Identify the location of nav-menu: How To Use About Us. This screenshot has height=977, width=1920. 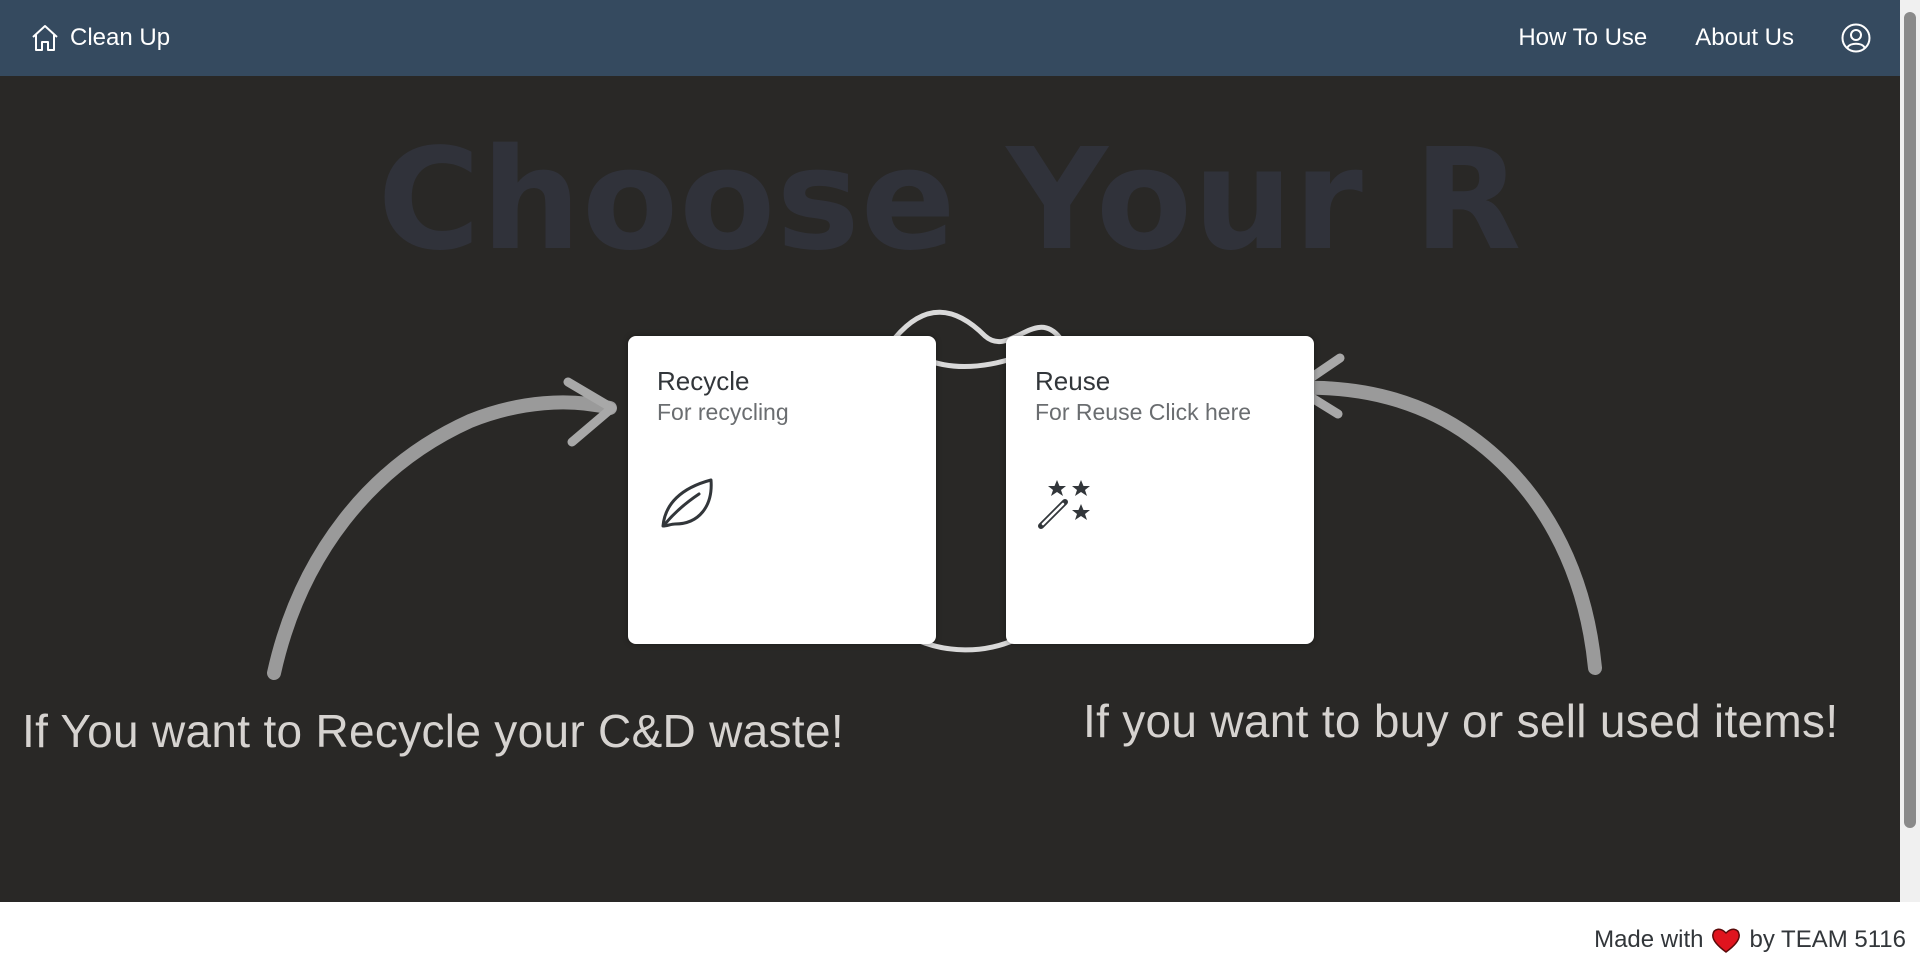
(1695, 38).